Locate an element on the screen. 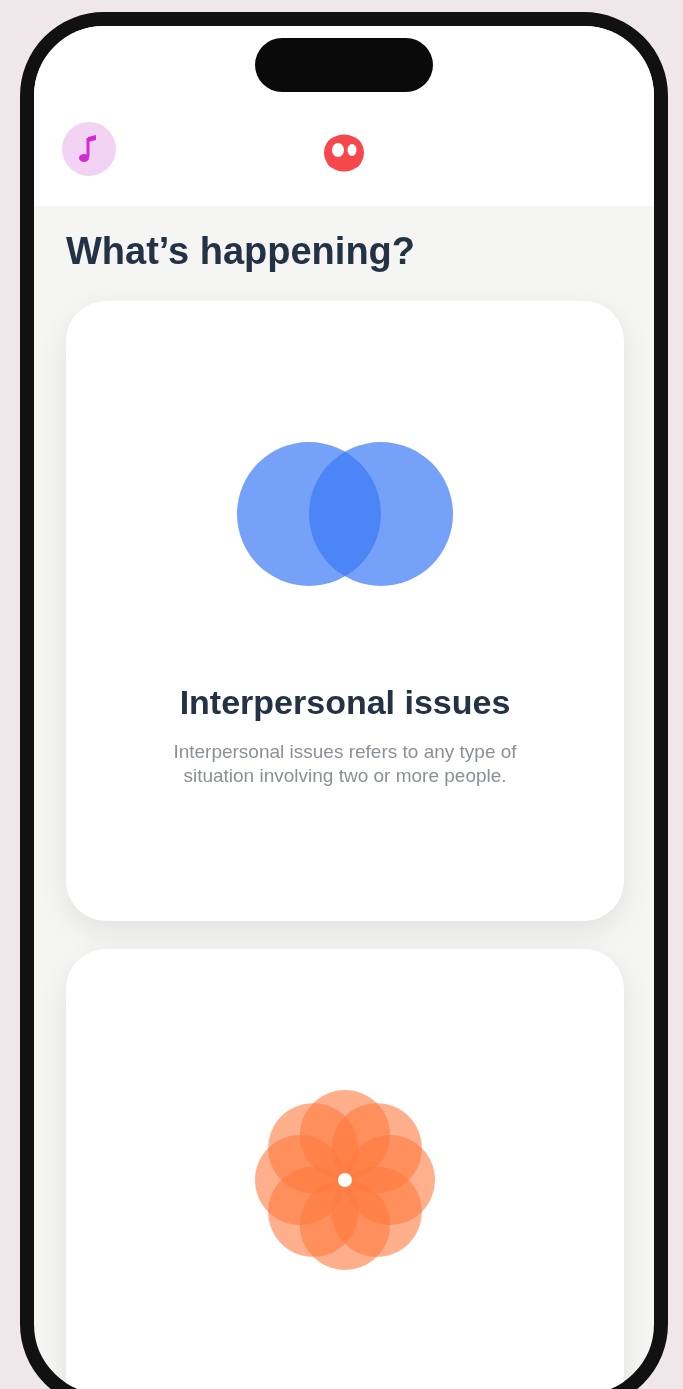 This screenshot has height=1389, width=683. music-button is located at coordinates (89, 149).